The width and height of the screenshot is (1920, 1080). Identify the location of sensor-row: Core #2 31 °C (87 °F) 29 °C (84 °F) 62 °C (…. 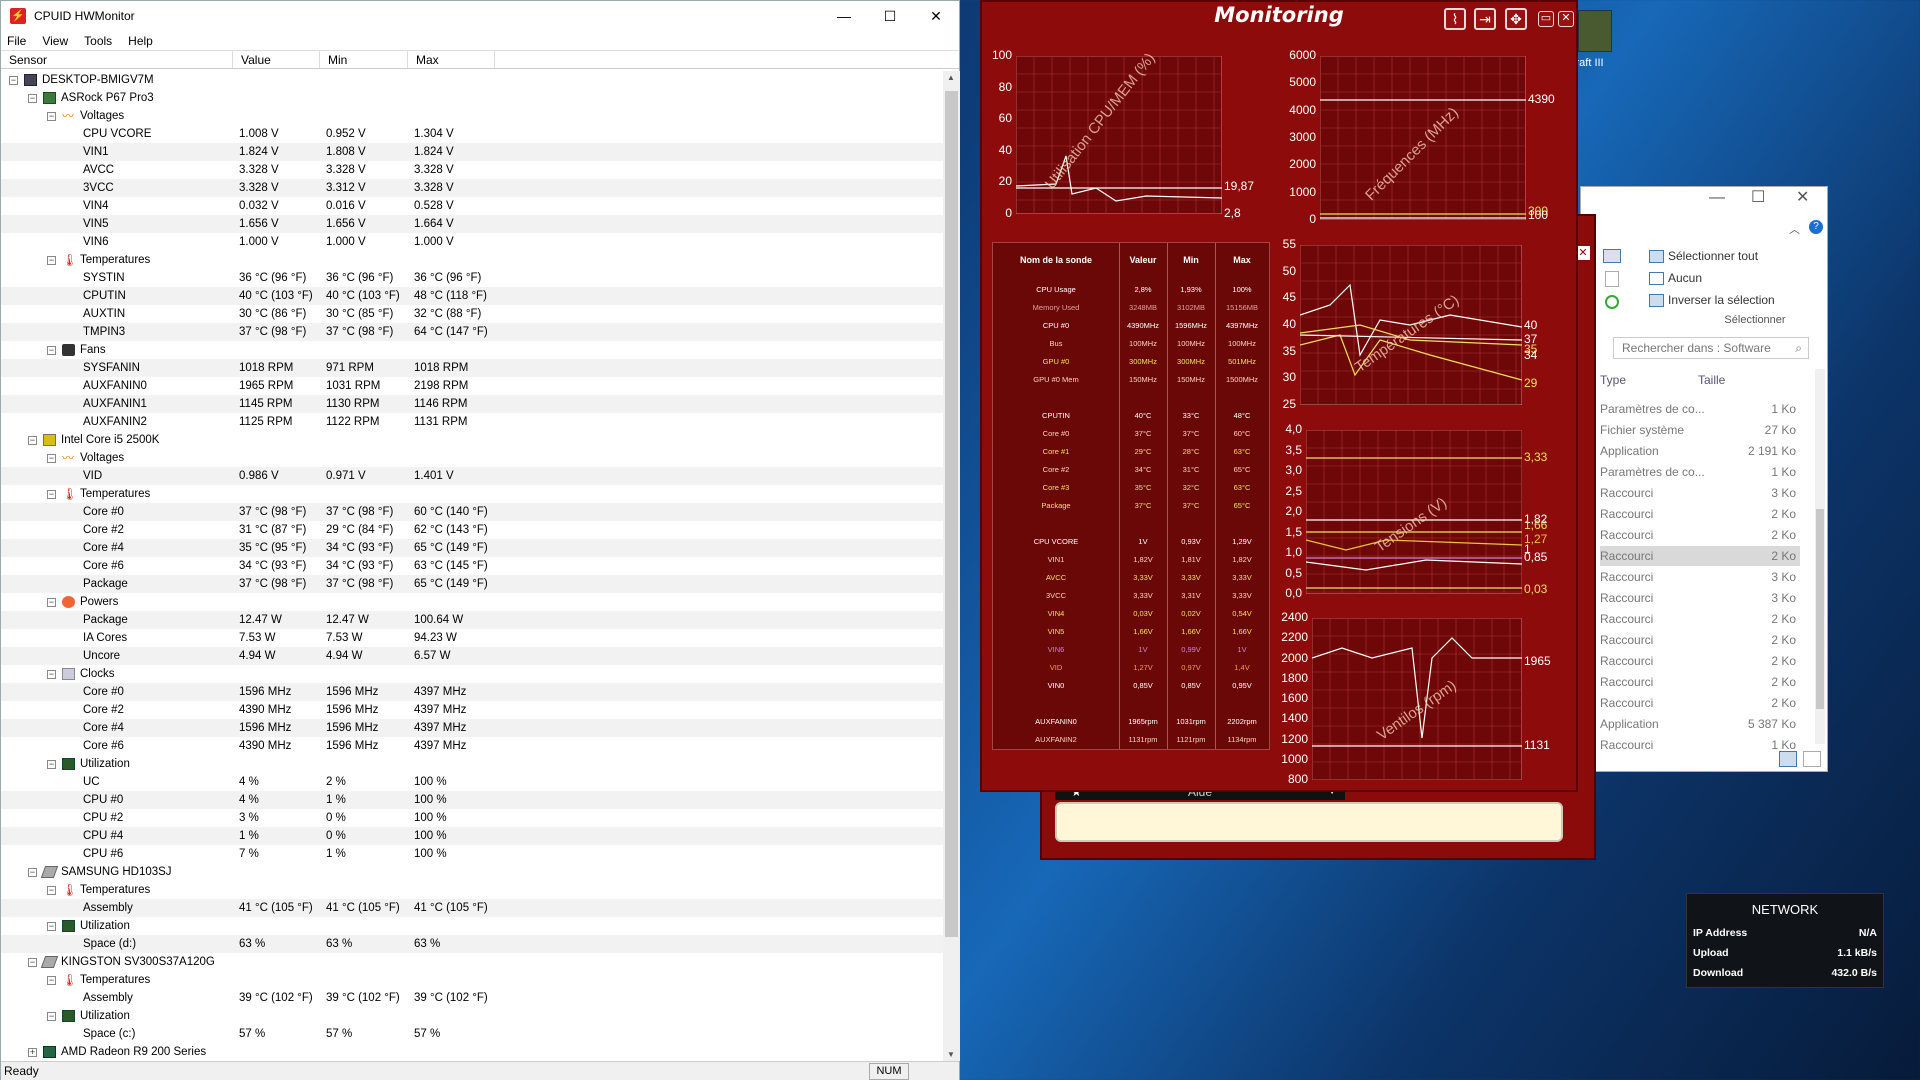
(472, 530).